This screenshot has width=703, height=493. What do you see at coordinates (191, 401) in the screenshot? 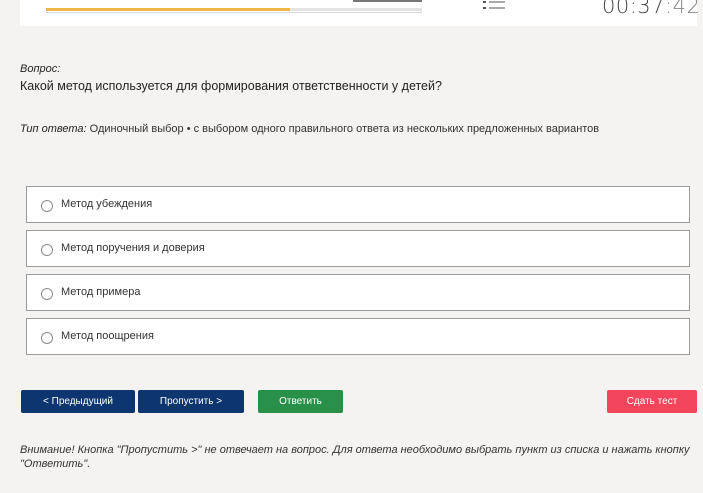
I see `skip-button: Пропустить >` at bounding box center [191, 401].